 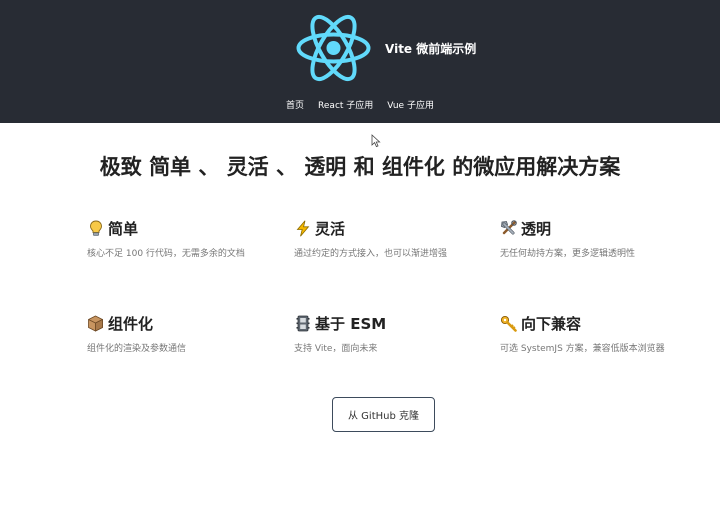 What do you see at coordinates (431, 48) in the screenshot?
I see `app-title: Vite 微前端示例` at bounding box center [431, 48].